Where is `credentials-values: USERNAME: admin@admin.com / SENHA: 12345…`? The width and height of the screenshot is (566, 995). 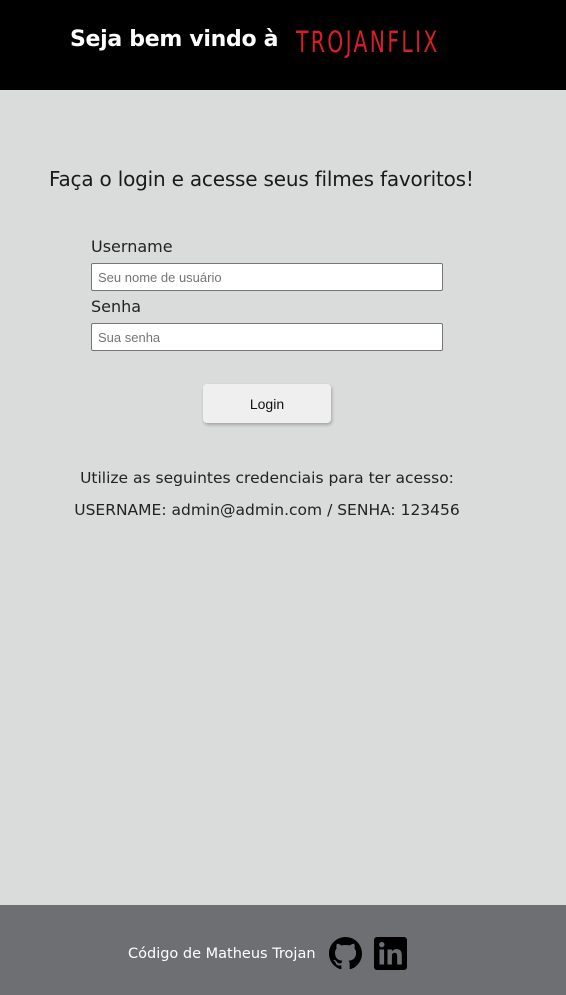 credentials-values: USERNAME: admin@admin.com / SENHA: 12345… is located at coordinates (267, 510).